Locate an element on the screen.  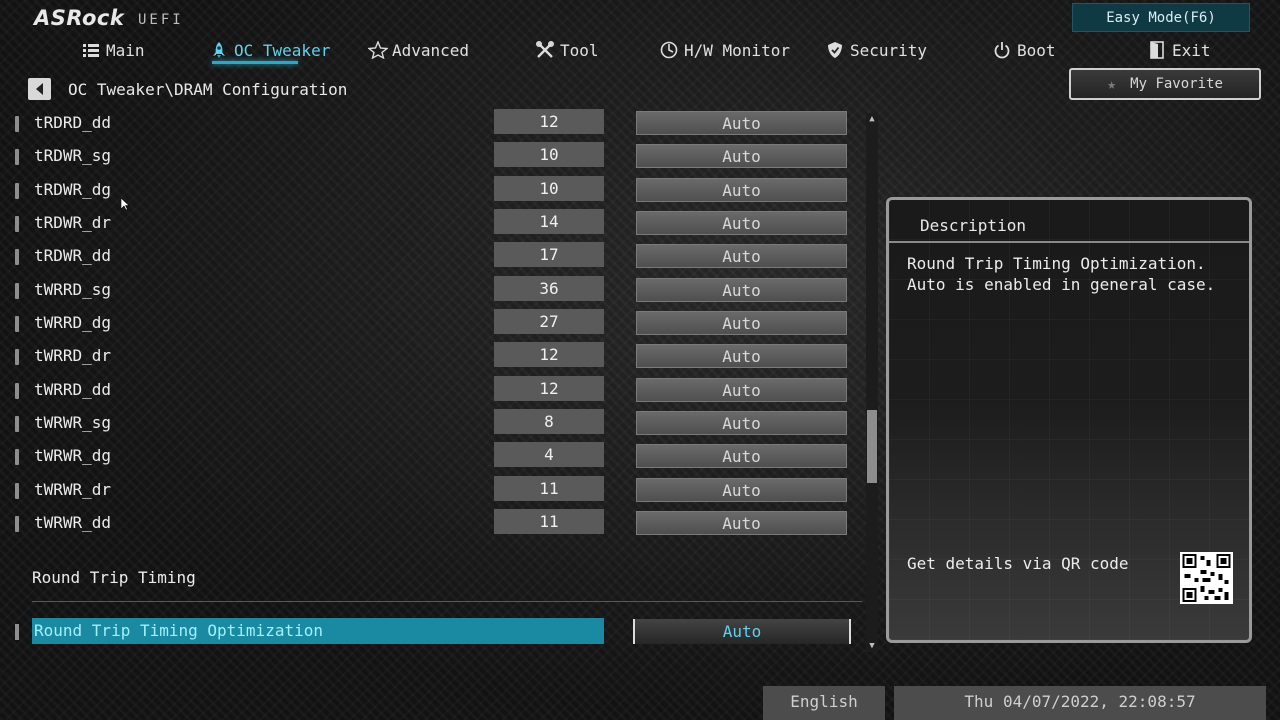
my-favorite-label: My Favorite is located at coordinates (1176, 84).